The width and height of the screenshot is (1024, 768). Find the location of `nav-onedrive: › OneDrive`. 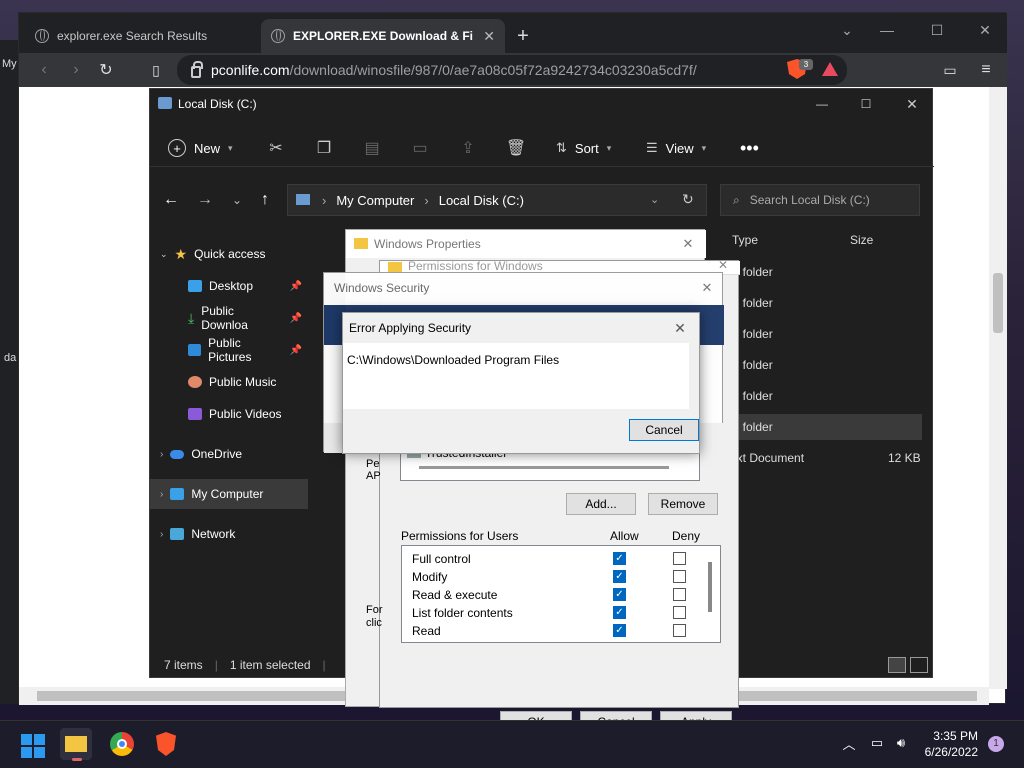

nav-onedrive: › OneDrive is located at coordinates (229, 454).